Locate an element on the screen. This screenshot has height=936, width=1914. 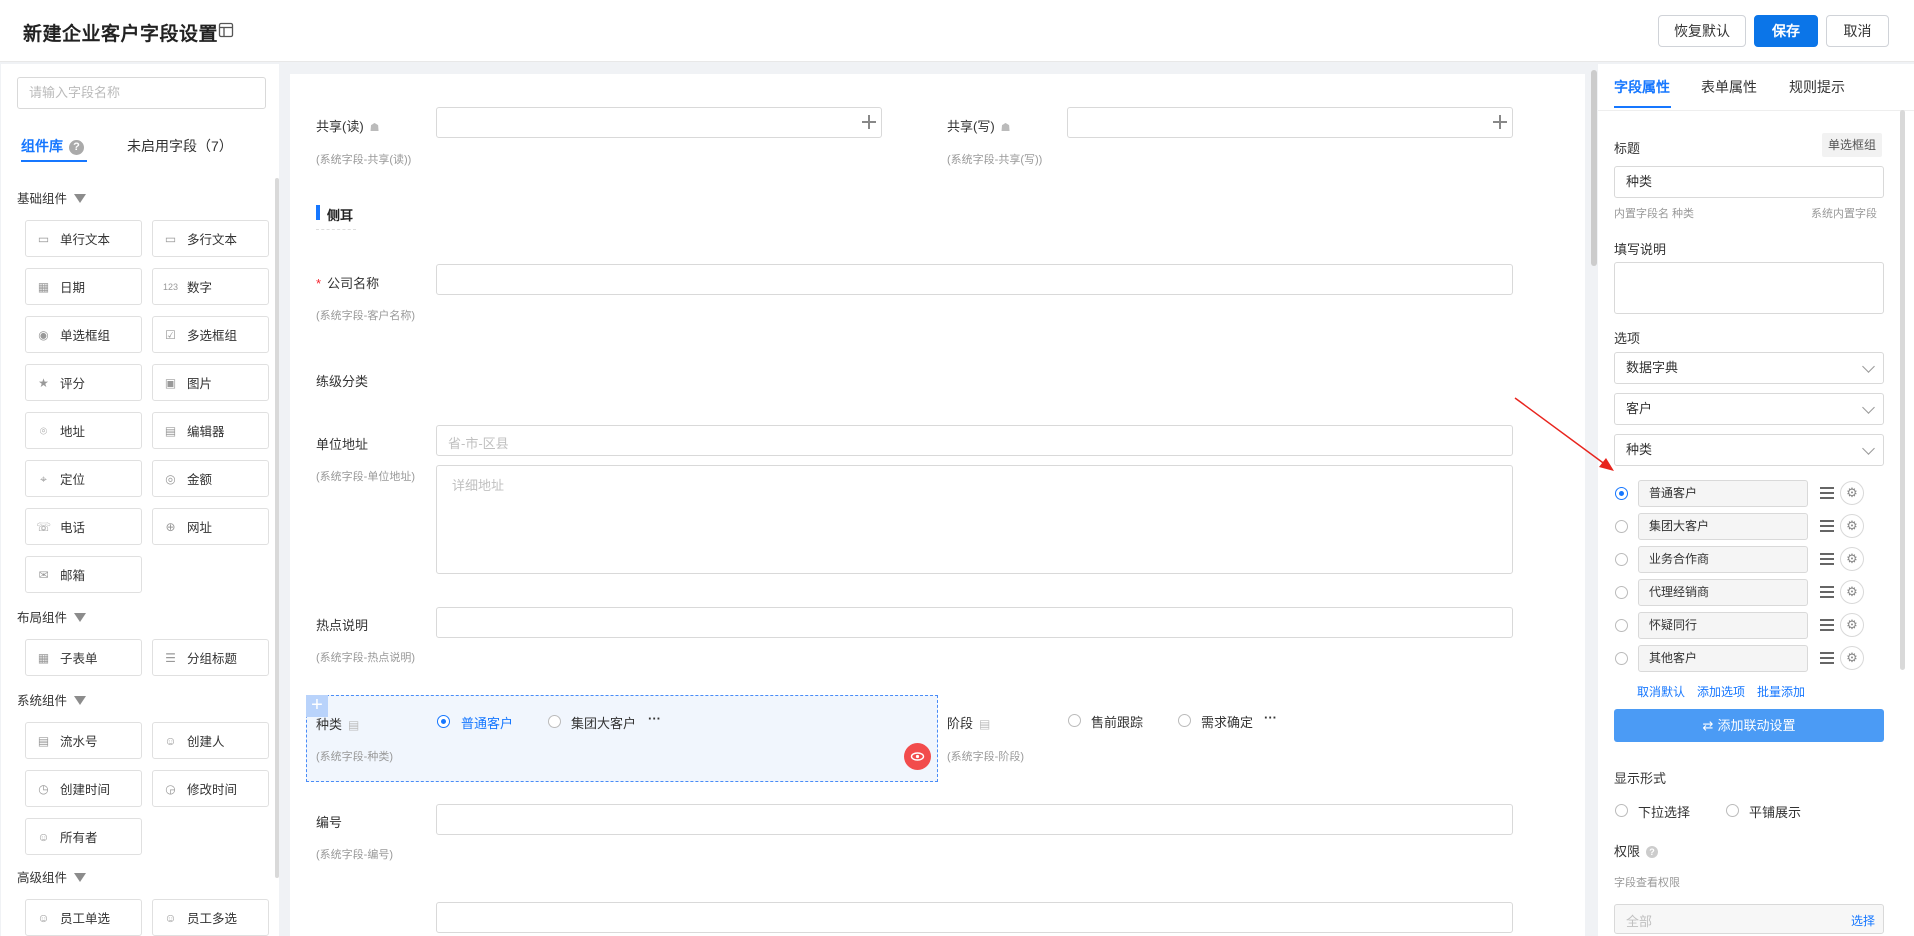
title-input: 种类 is located at coordinates (1749, 182).